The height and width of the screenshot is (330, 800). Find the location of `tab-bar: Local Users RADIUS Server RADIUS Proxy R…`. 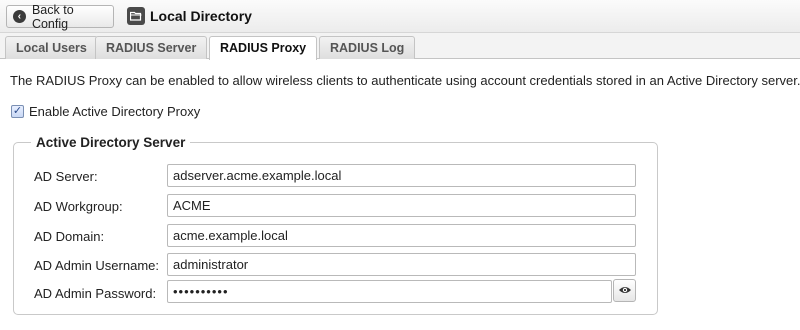

tab-bar: Local Users RADIUS Server RADIUS Proxy R… is located at coordinates (400, 46).